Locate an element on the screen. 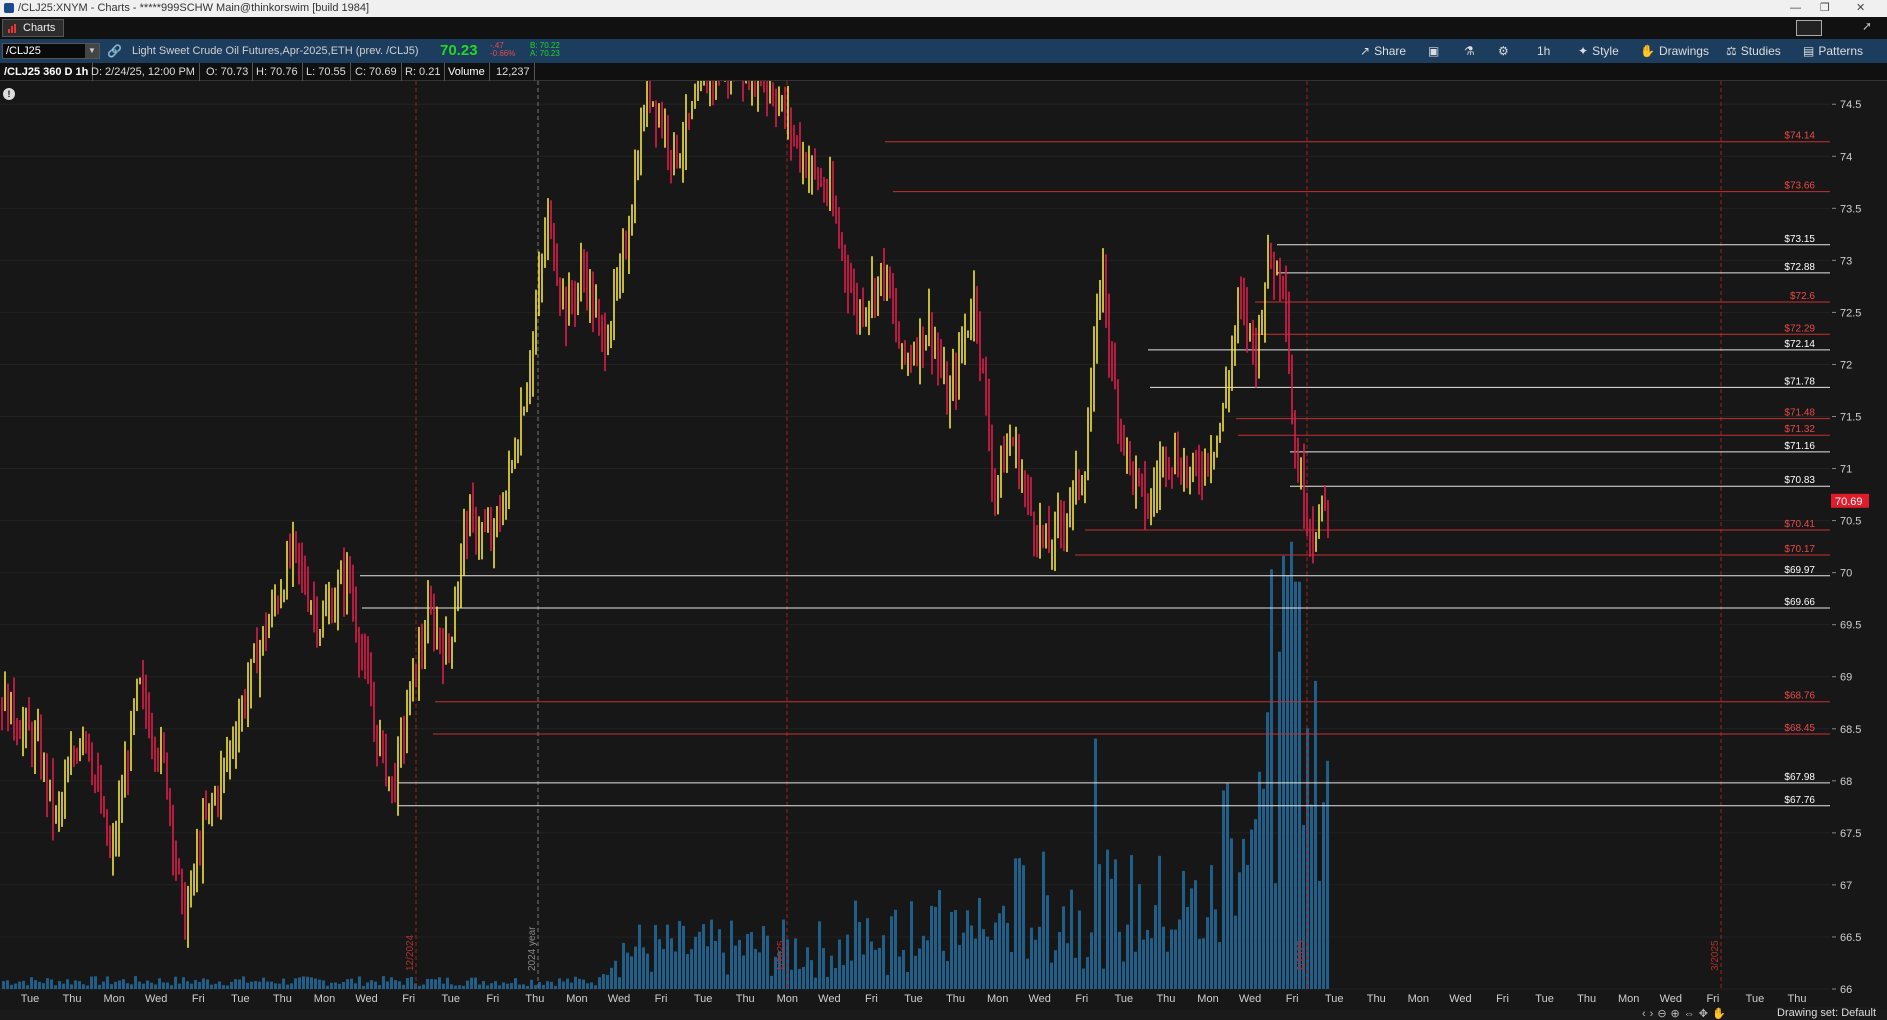  tab-charts: Charts is located at coordinates (33, 28).